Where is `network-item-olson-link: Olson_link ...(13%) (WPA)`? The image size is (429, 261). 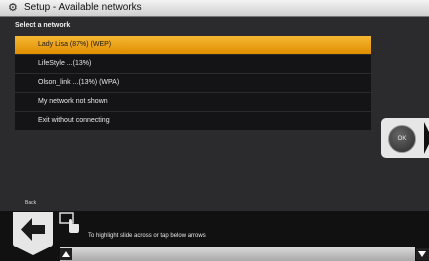
network-item-olson-link: Olson_link ...(13%) (WPA) is located at coordinates (193, 83).